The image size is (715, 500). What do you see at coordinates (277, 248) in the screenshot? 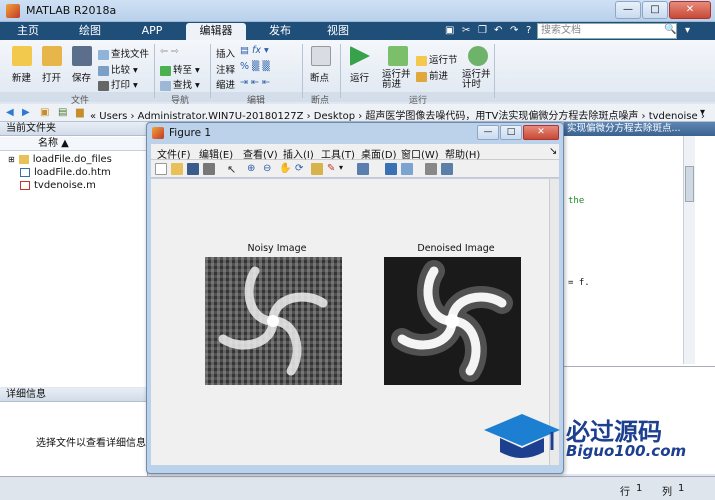
I see `plot-title-noisy: Noisy Image` at bounding box center [277, 248].